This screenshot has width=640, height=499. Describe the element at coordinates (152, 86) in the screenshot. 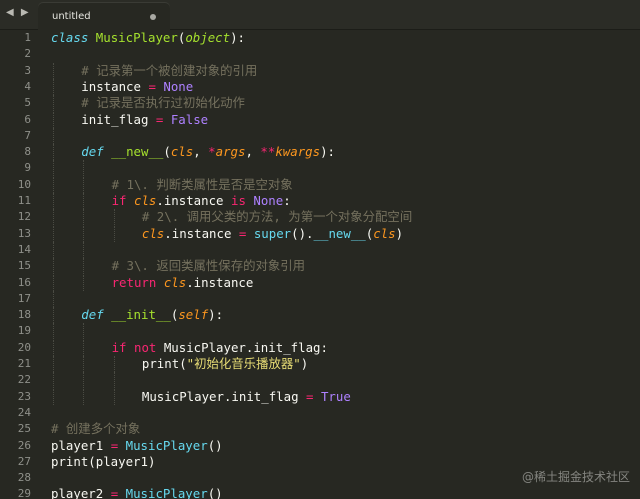

I see `code-token: =` at that location.